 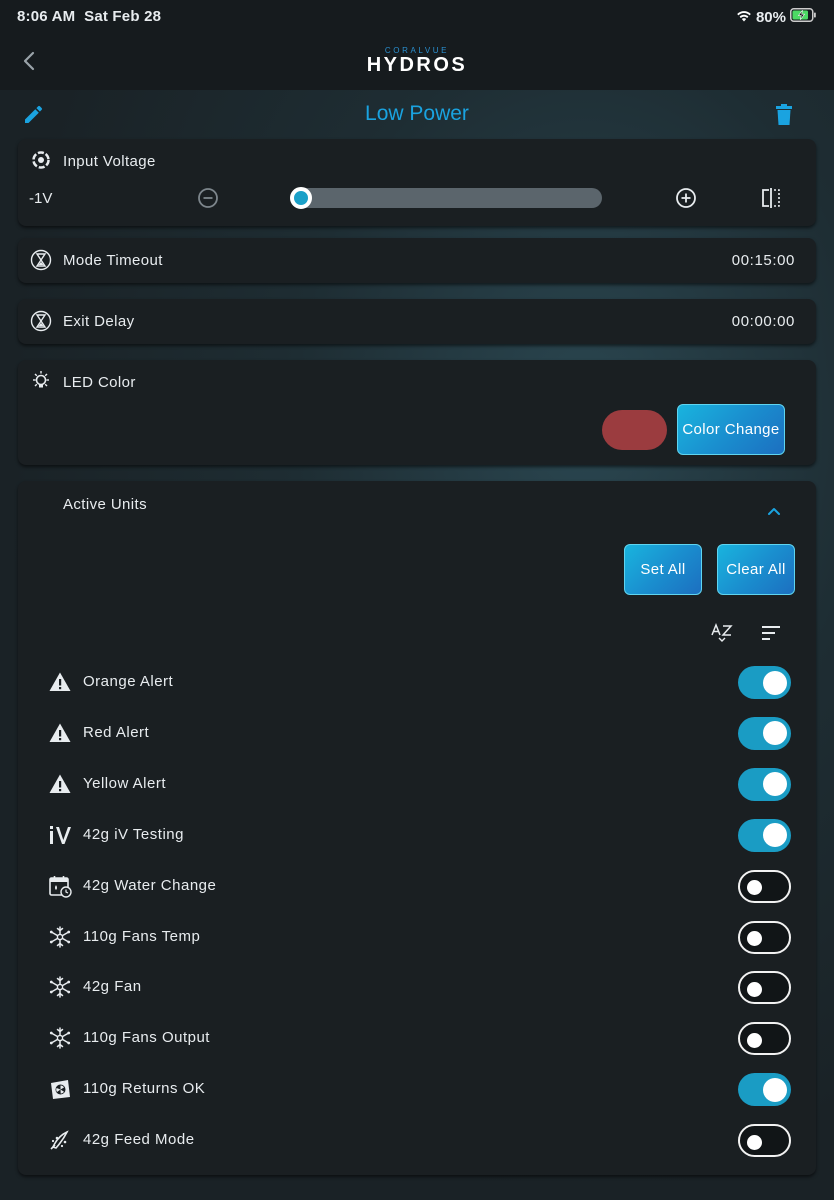 I want to click on unit-row: 110g Fans Output, so click(x=417, y=1039).